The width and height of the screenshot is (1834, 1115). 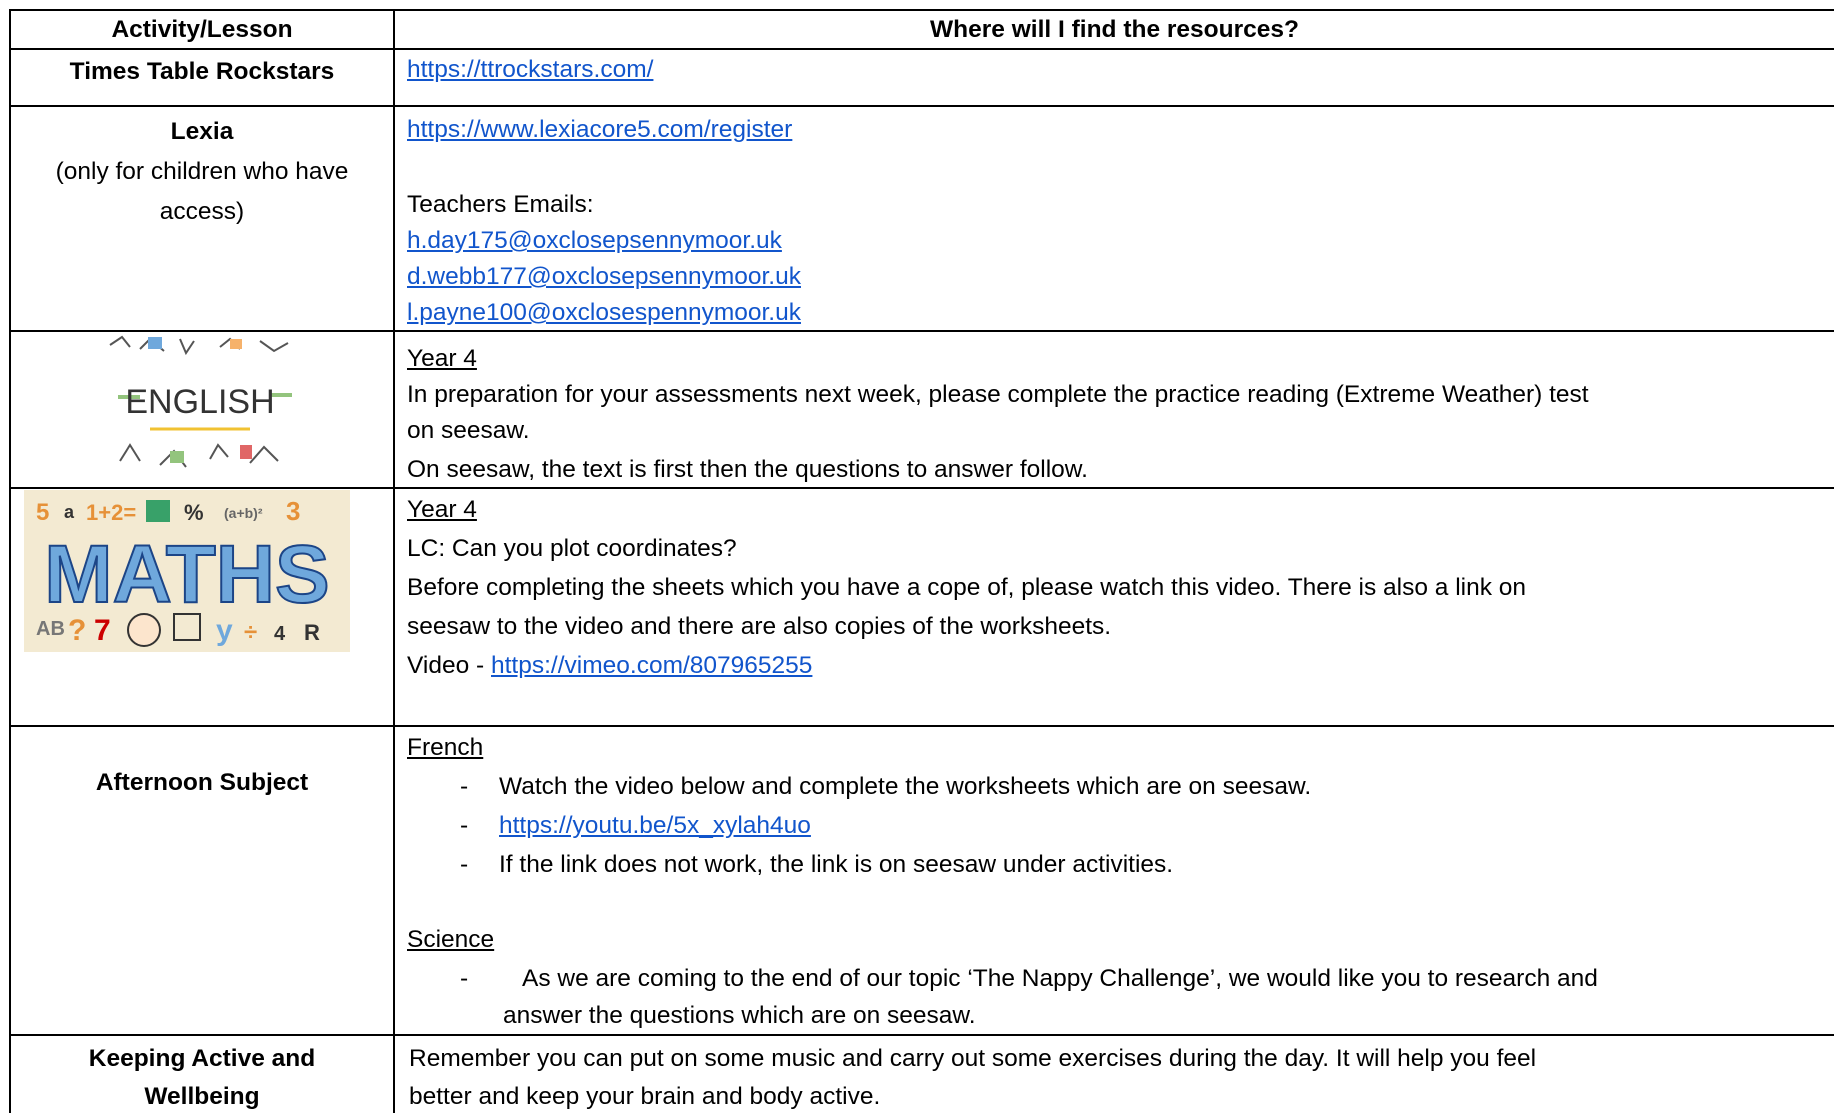 What do you see at coordinates (312, 632) in the screenshot?
I see `svg-text: R` at bounding box center [312, 632].